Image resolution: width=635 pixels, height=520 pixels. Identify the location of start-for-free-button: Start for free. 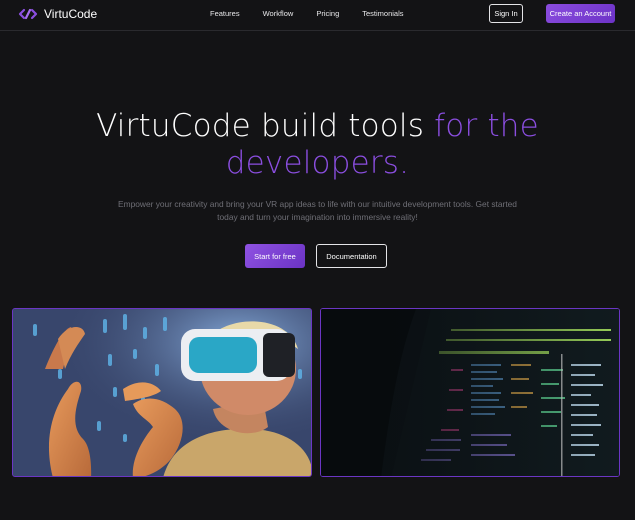
(275, 256).